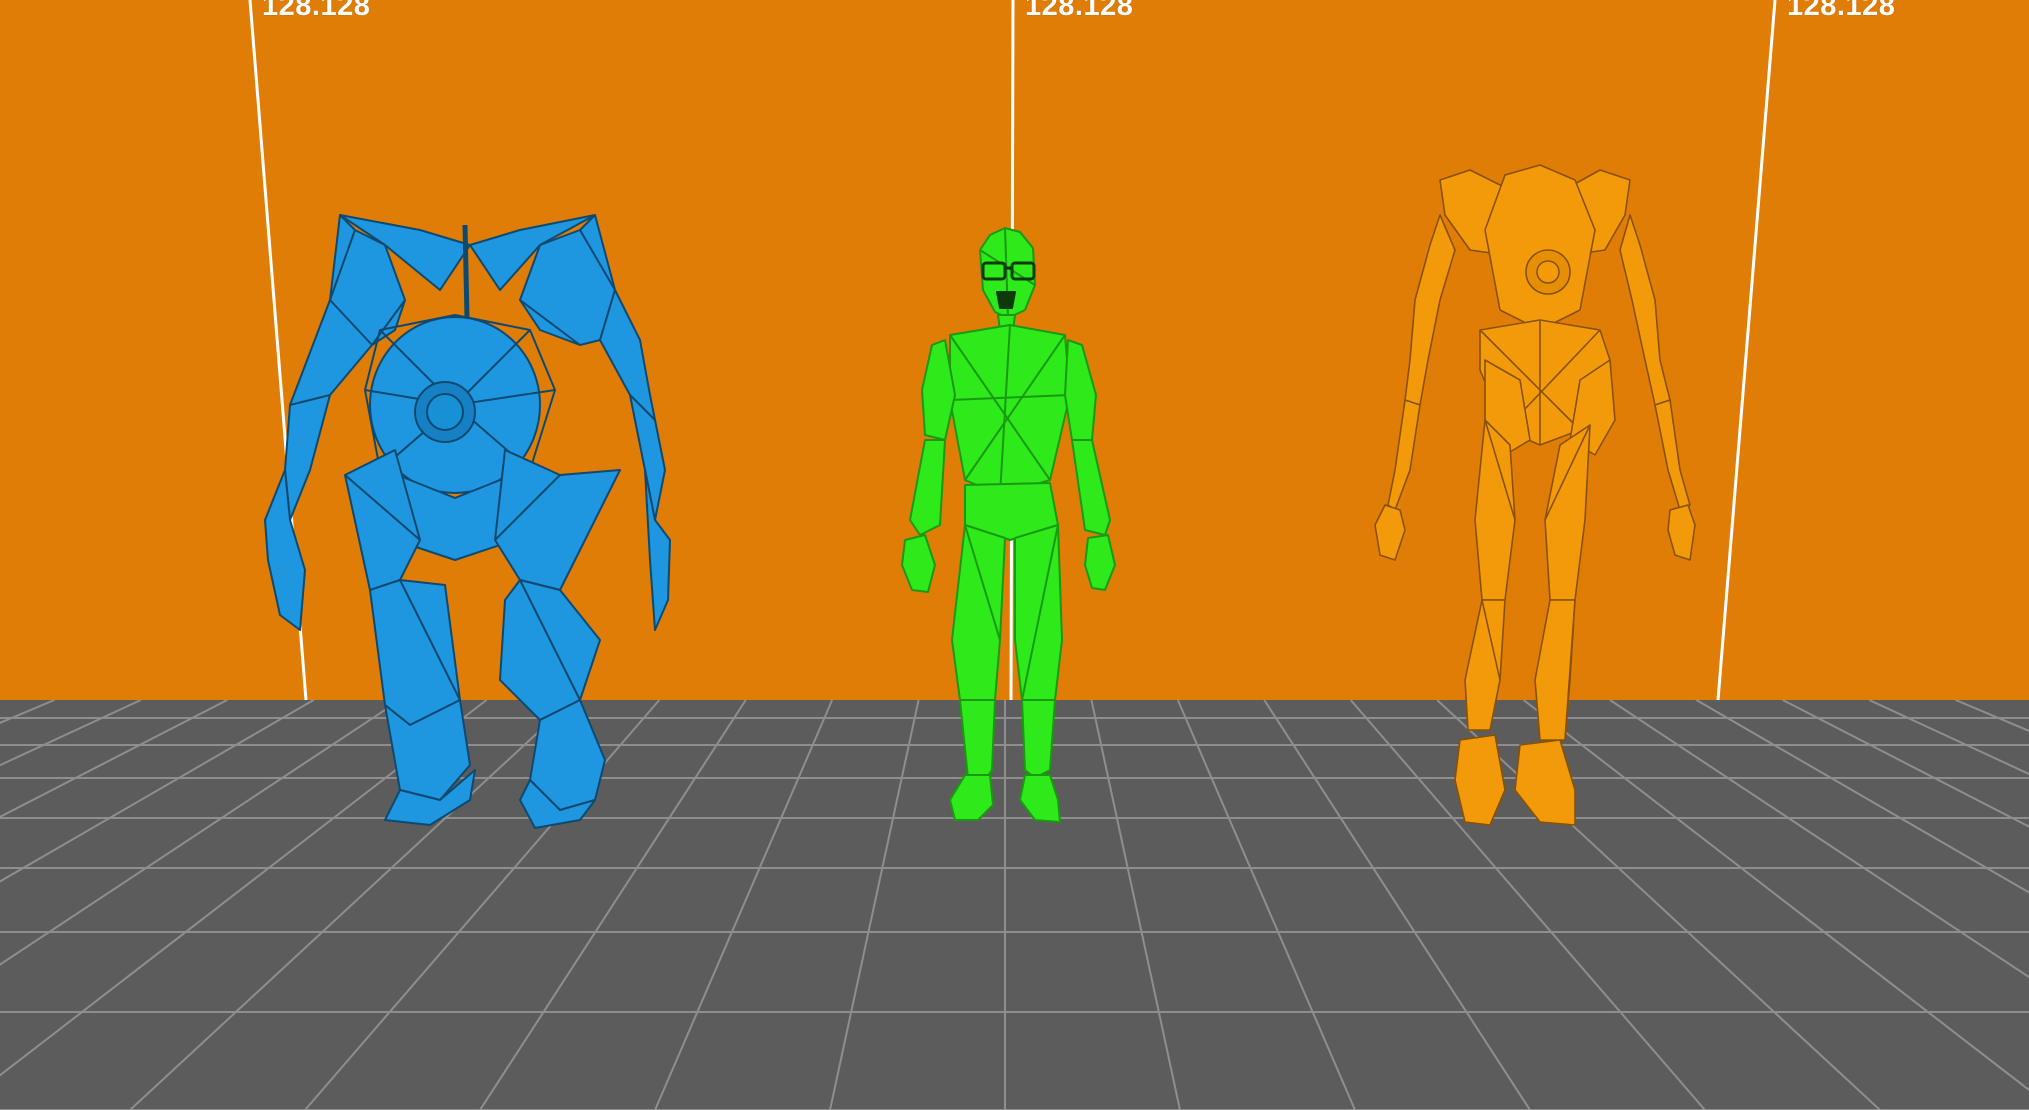 The height and width of the screenshot is (1110, 2029). I want to click on height-label-center: 128.128, so click(1079, 11).